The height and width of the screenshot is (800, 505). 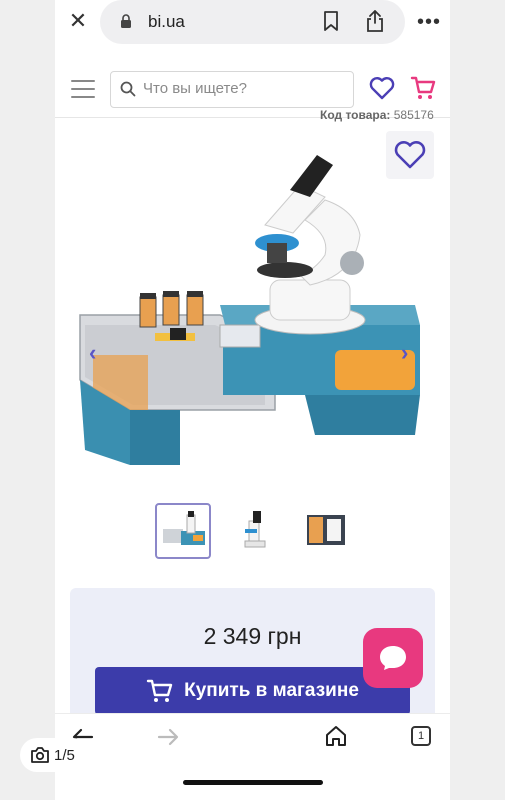 I want to click on share-icon, so click(x=375, y=21).